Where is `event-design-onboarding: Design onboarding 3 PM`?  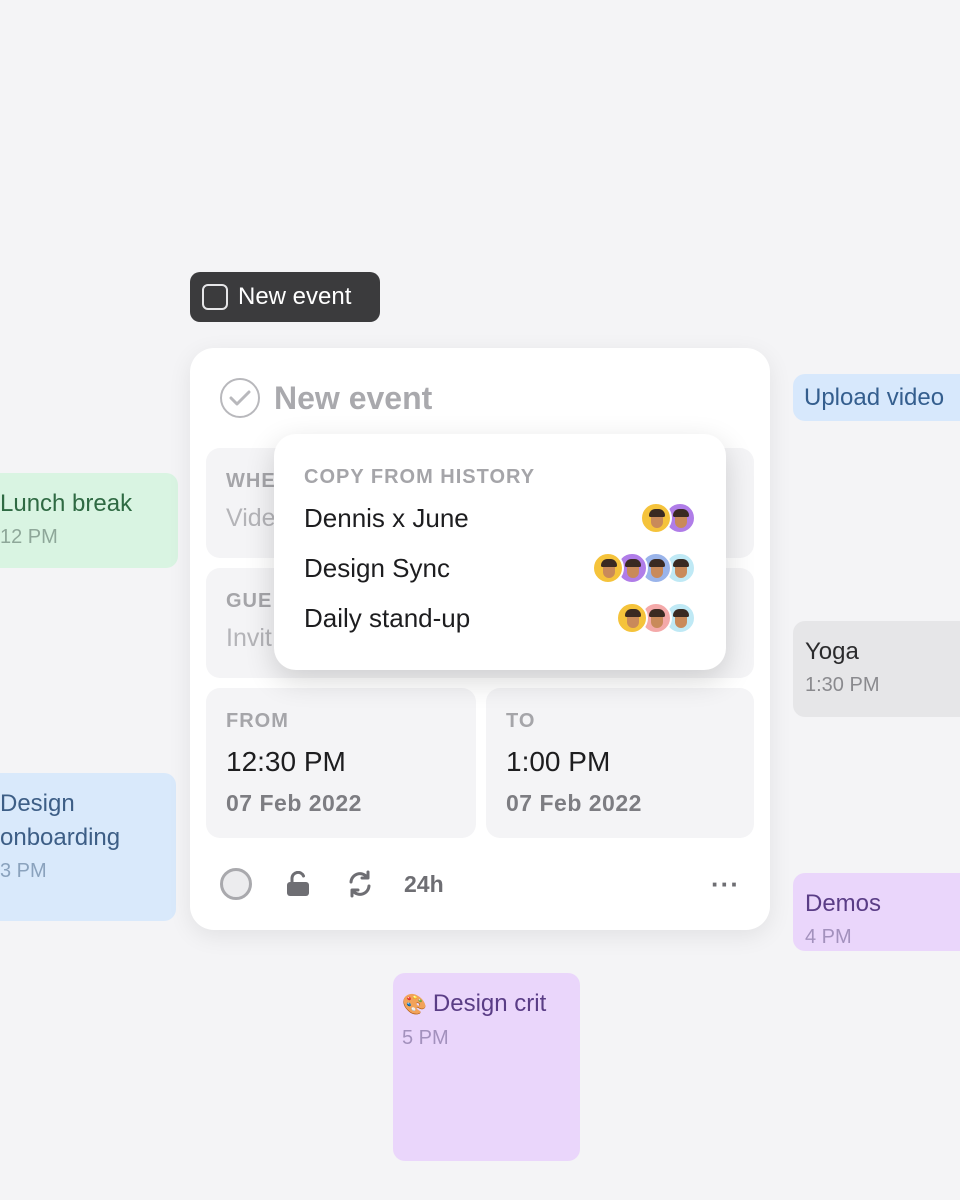 event-design-onboarding: Design onboarding 3 PM is located at coordinates (88, 847).